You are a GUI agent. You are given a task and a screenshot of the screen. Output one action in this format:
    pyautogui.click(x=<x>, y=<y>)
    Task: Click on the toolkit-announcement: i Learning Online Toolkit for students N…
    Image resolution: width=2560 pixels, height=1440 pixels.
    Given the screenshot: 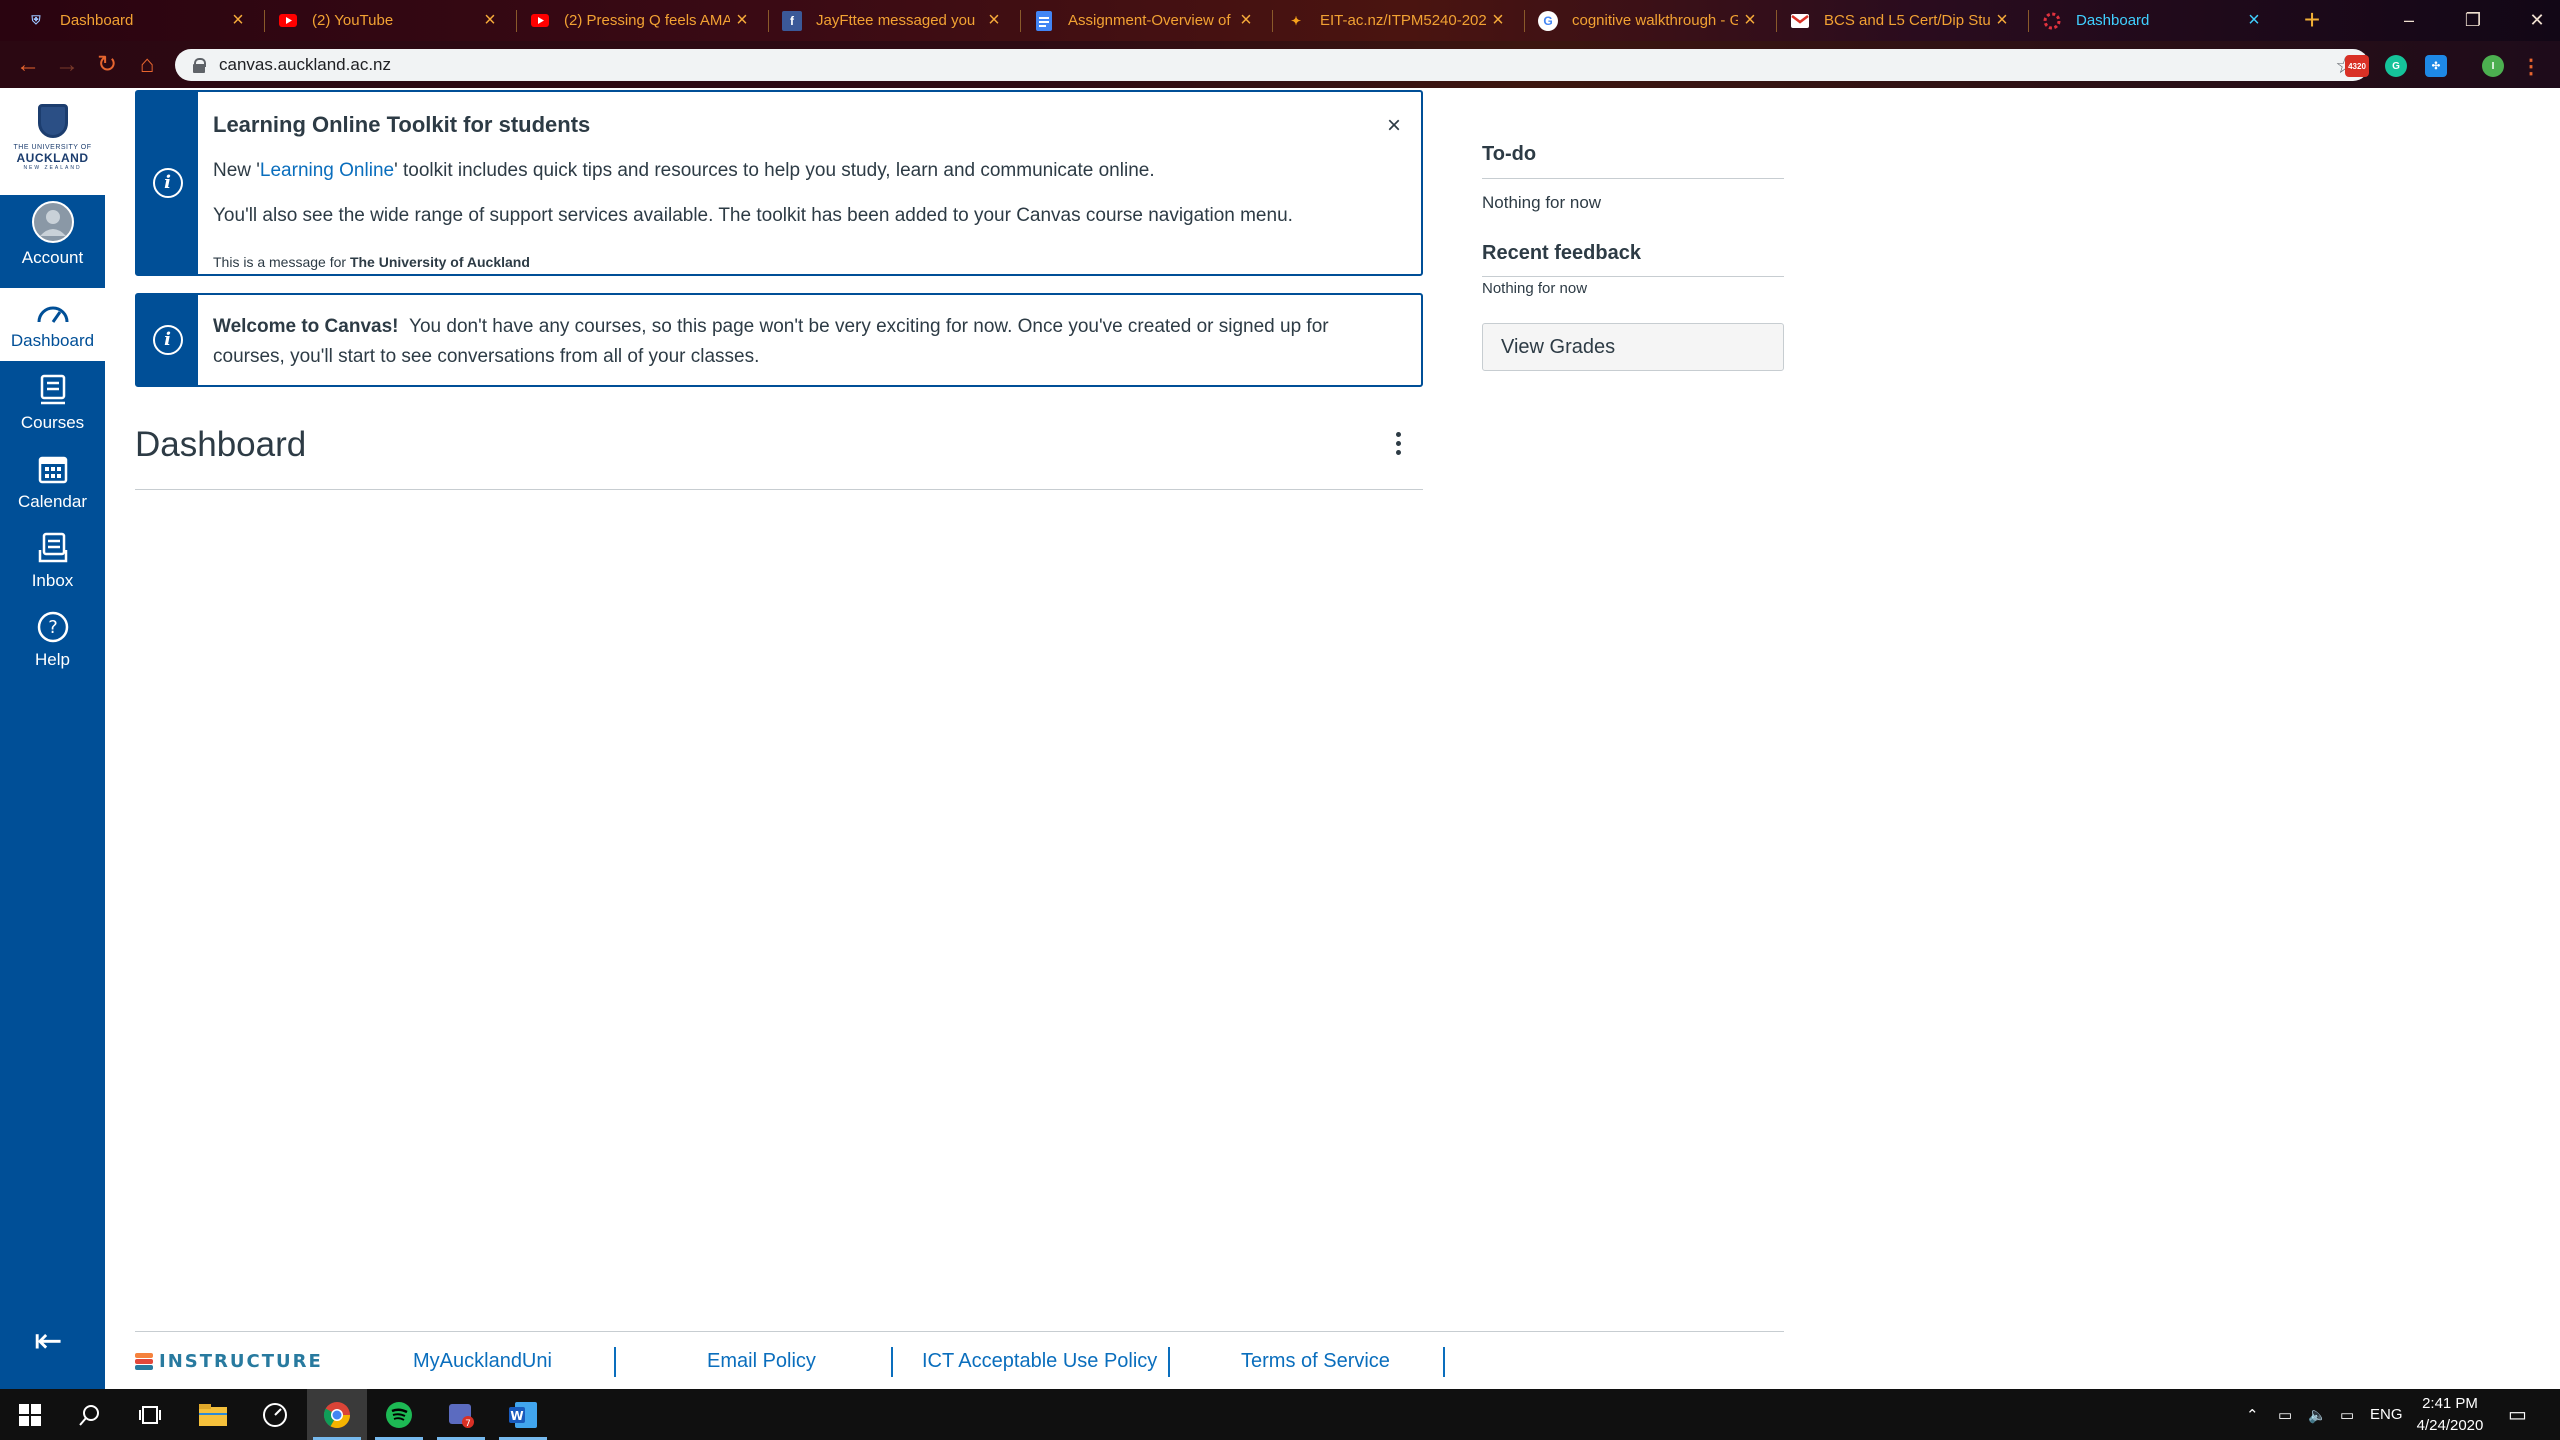 What is the action you would take?
    pyautogui.click(x=779, y=183)
    